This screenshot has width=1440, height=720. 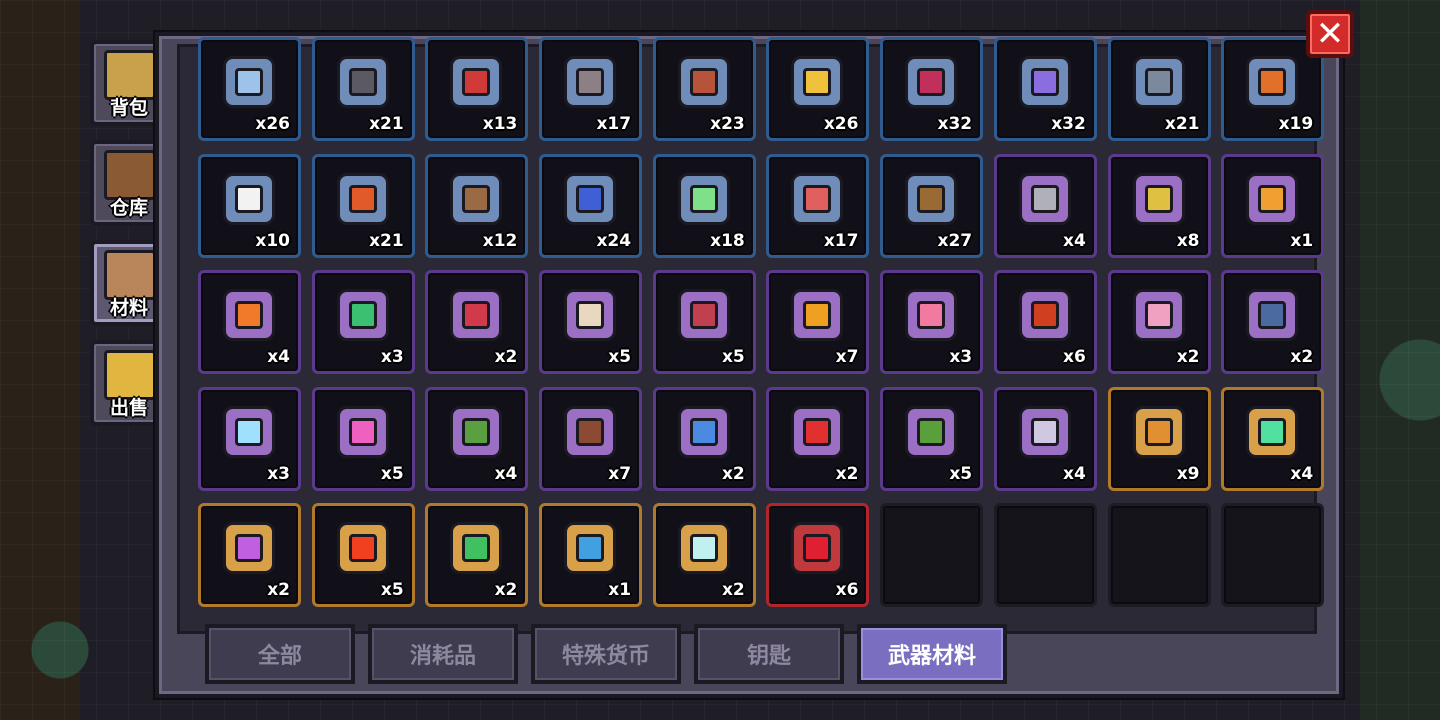 I want to click on item-slot: x9, so click(x=1159, y=438).